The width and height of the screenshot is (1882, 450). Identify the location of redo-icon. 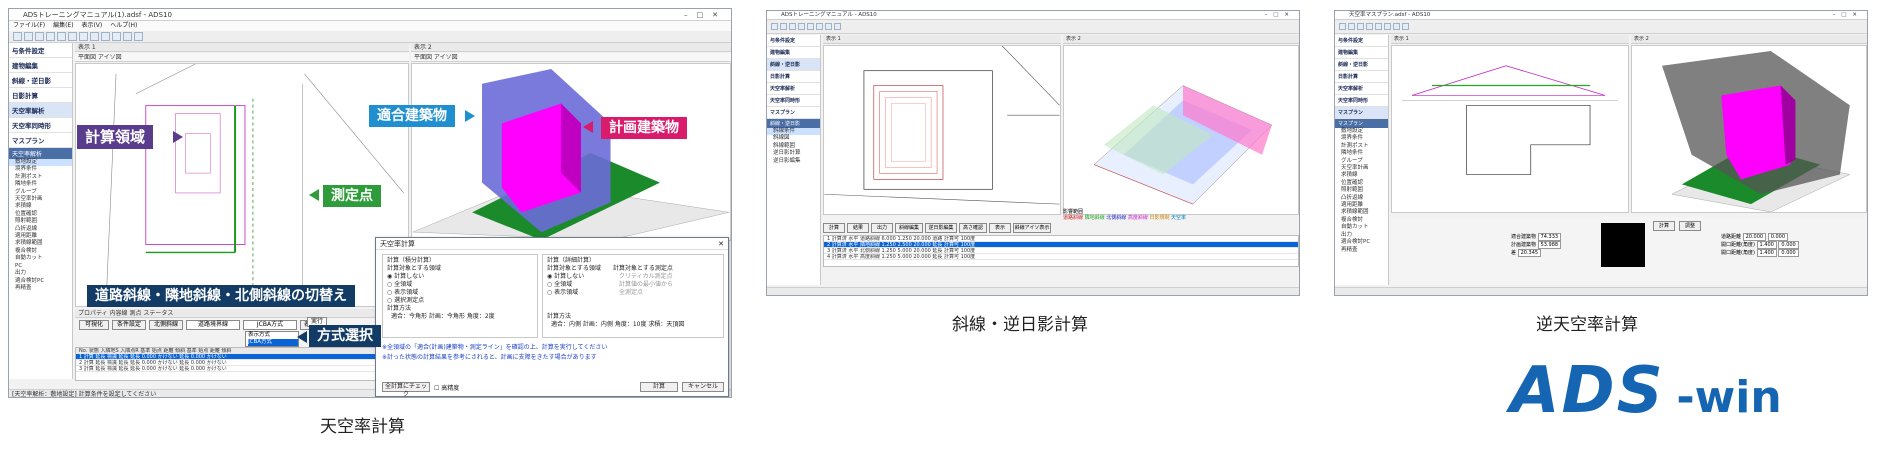
(72, 36).